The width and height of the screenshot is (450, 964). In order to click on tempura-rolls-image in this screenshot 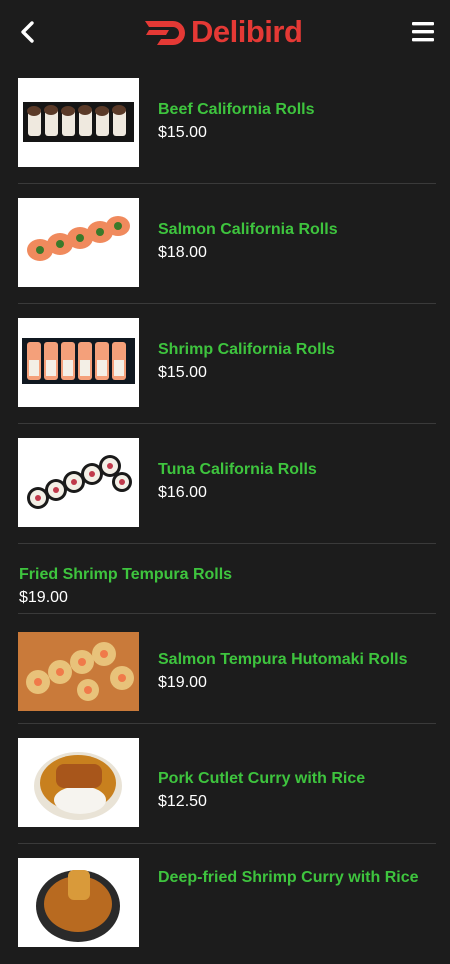, I will do `click(78, 671)`.